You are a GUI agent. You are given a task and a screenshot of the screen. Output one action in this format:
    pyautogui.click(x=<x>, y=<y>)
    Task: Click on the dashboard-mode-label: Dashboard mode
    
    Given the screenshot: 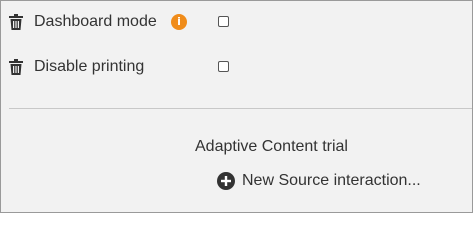 What is the action you would take?
    pyautogui.click(x=95, y=21)
    